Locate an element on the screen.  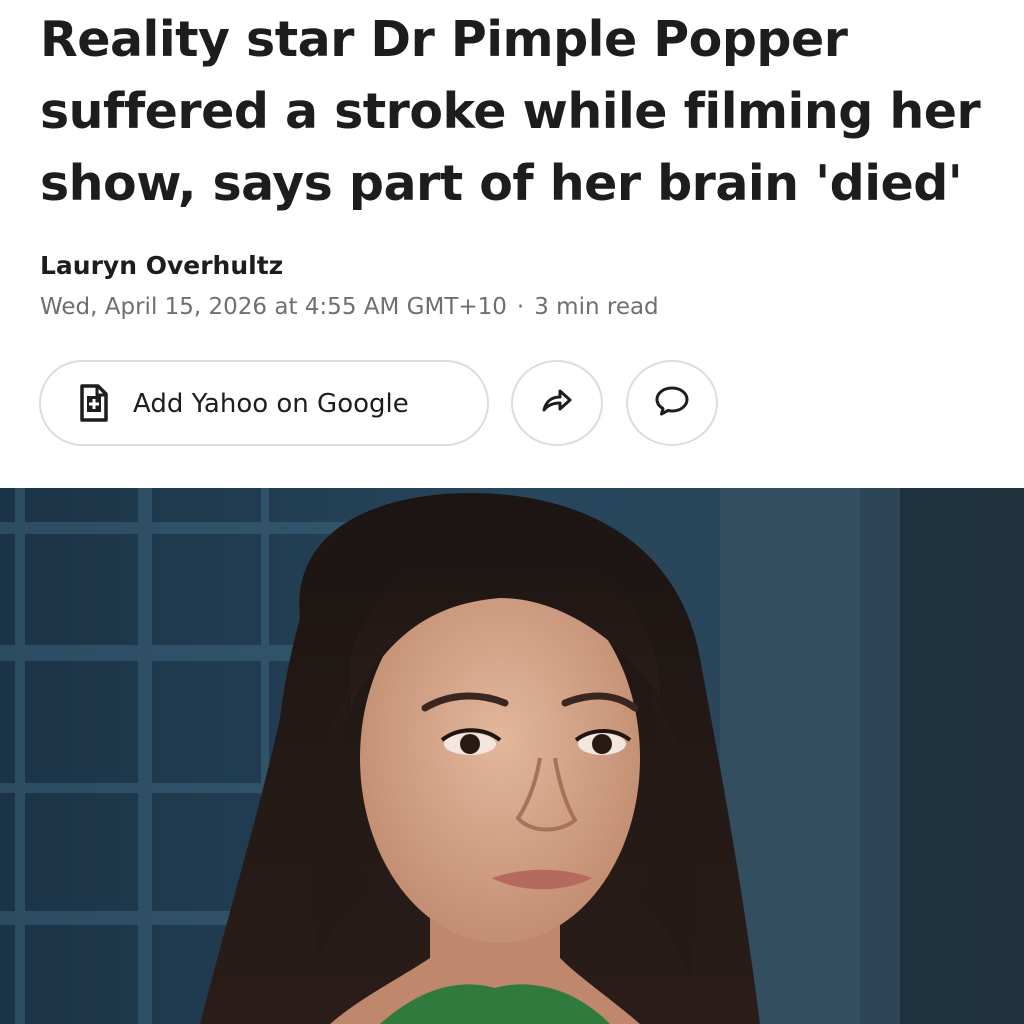
comment-bubble-icon is located at coordinates (672, 403).